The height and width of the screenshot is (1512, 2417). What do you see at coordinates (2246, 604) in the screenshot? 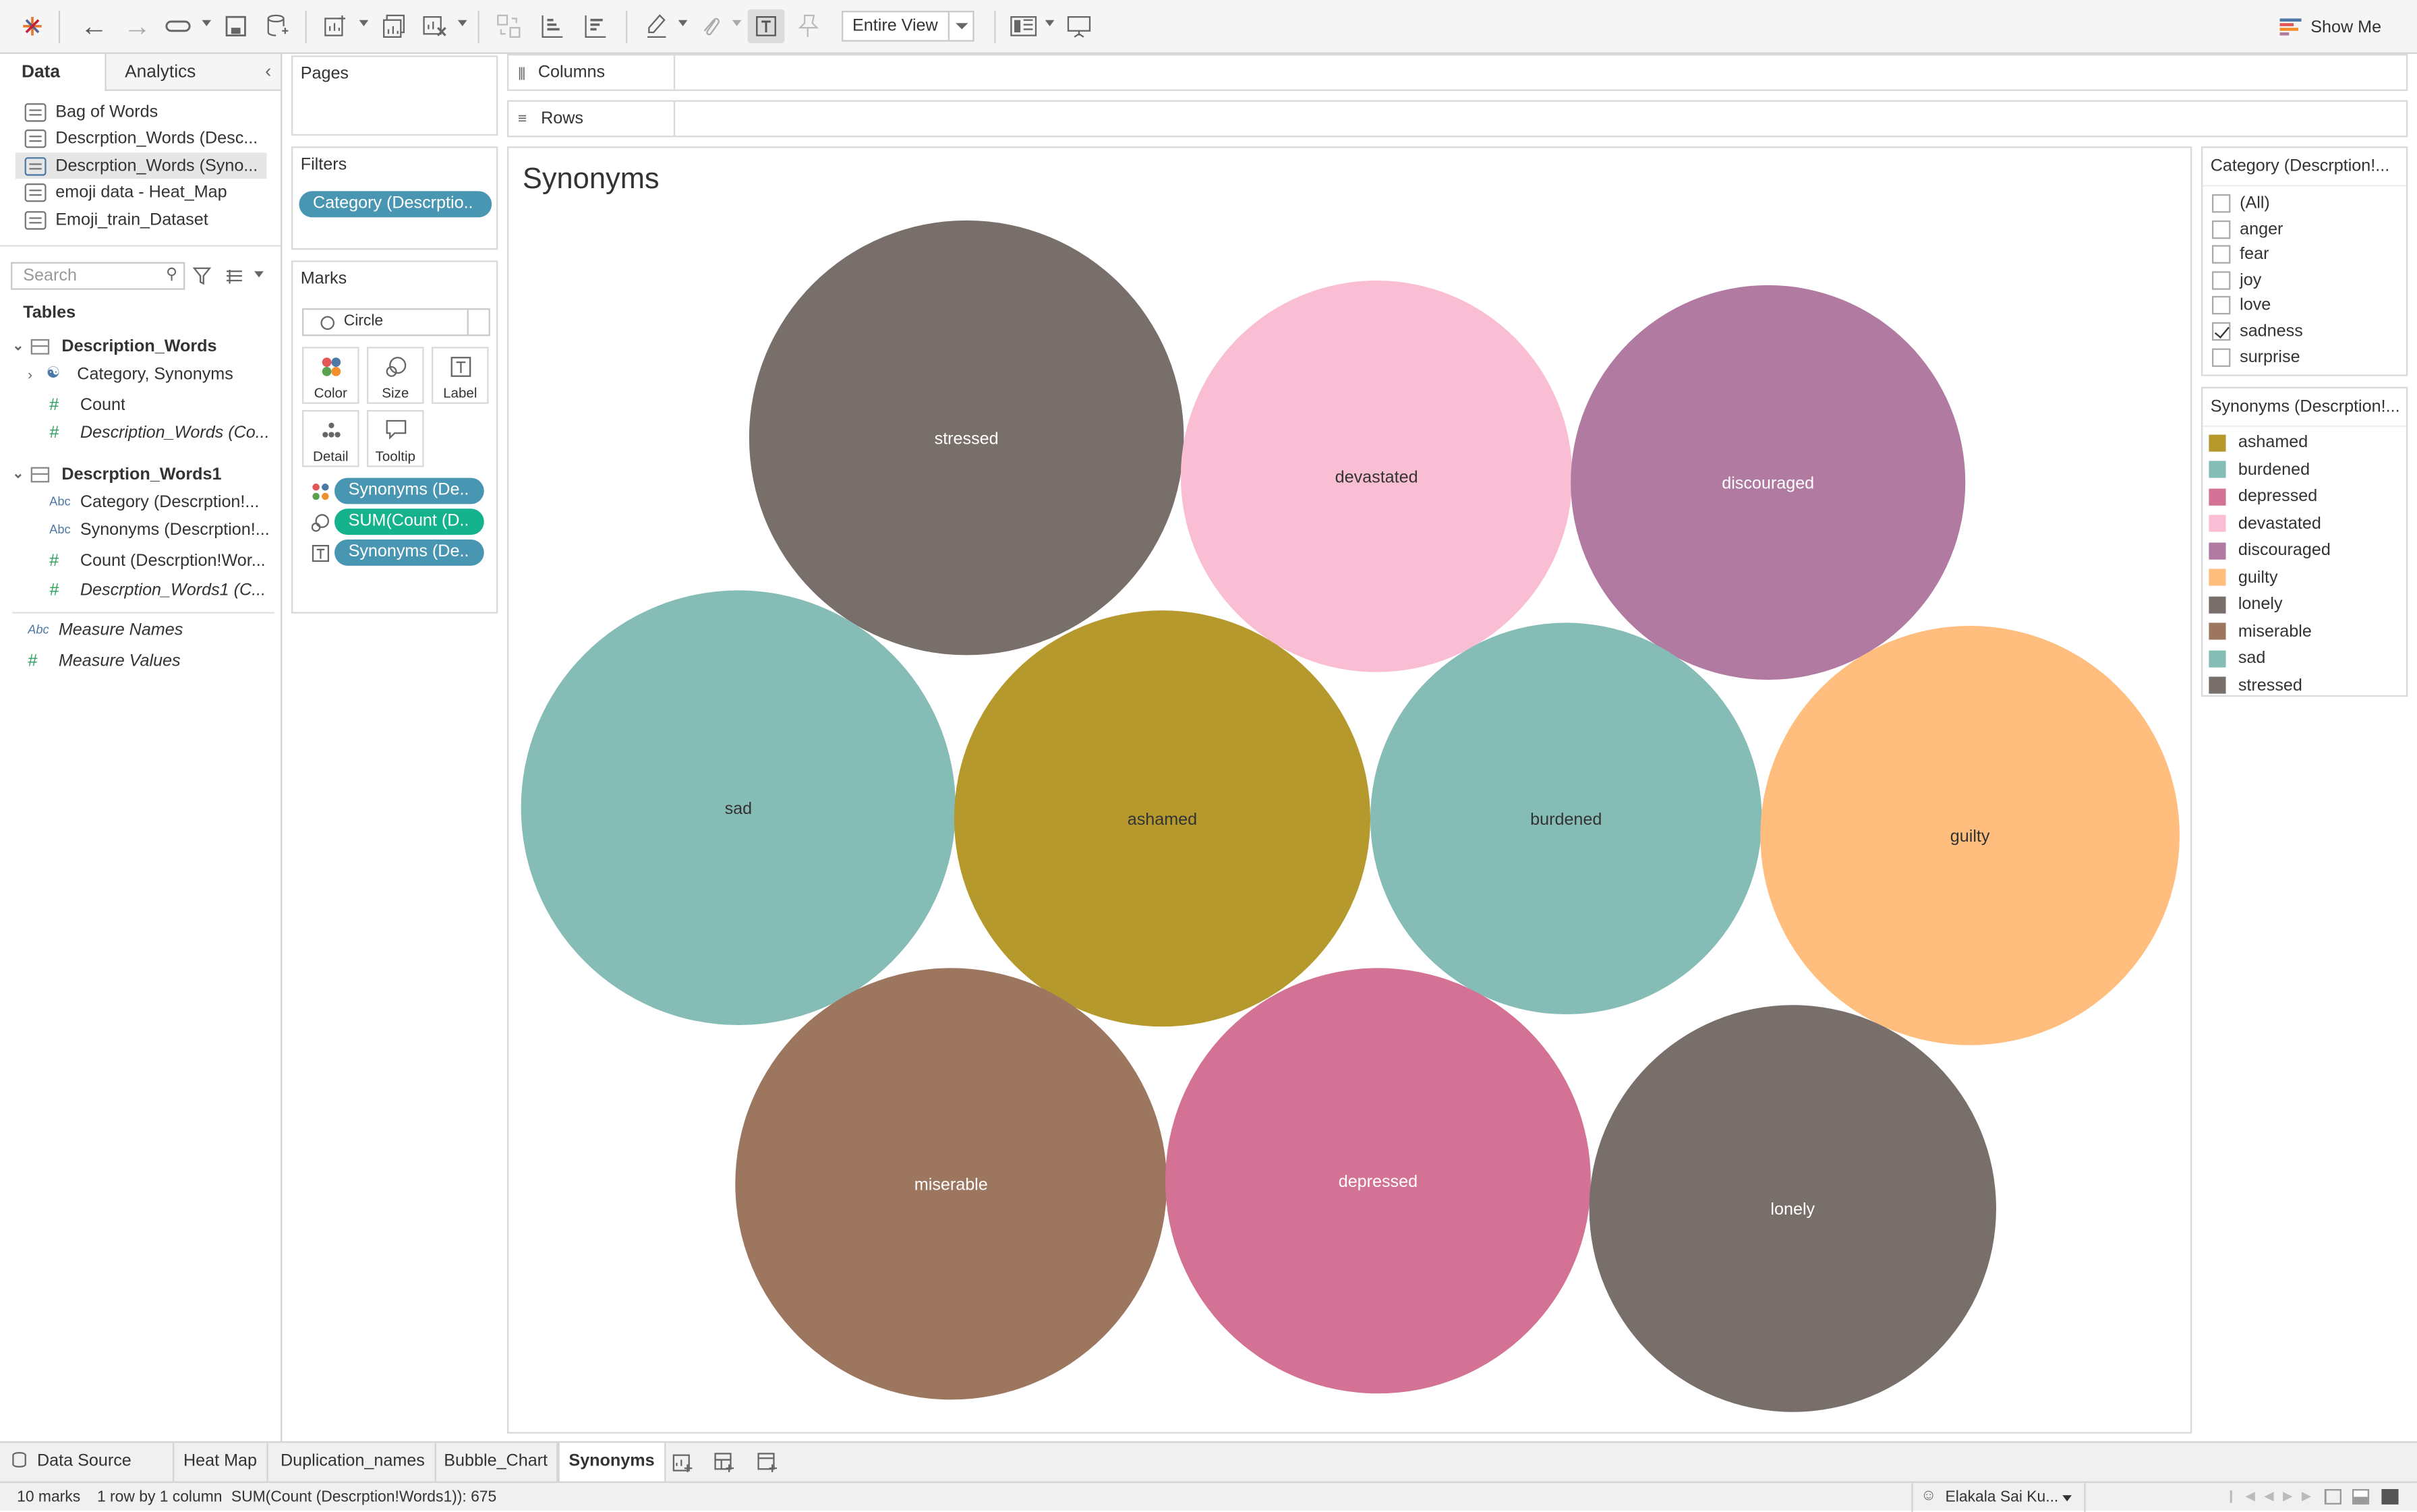
I see `legend-item: lonely` at bounding box center [2246, 604].